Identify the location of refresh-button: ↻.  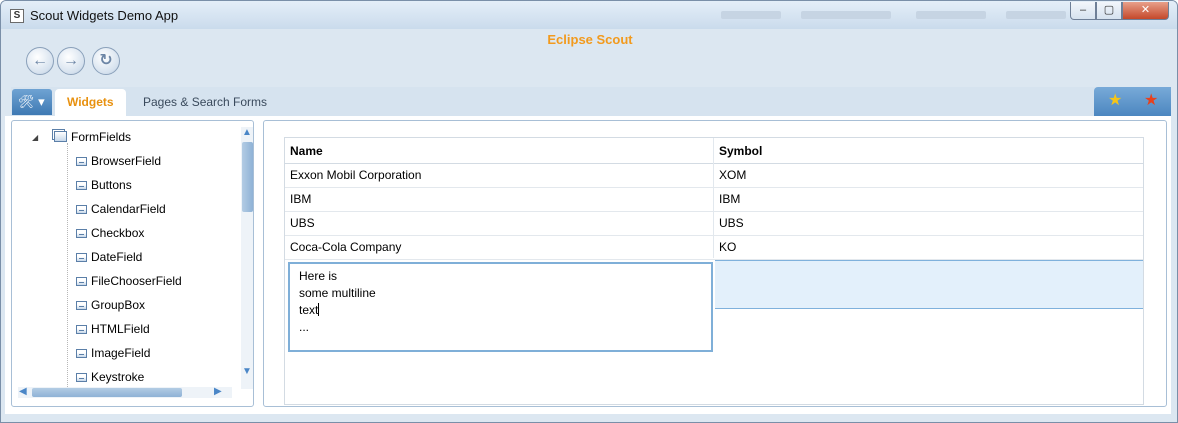
(106, 61).